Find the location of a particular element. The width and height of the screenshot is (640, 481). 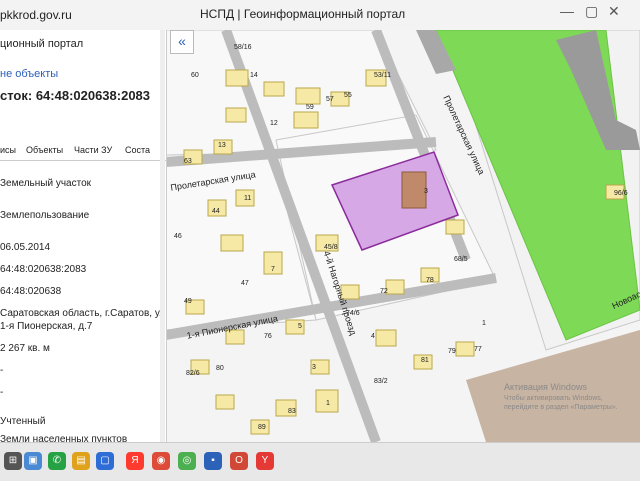

parcel-label: 59 is located at coordinates (310, 107).